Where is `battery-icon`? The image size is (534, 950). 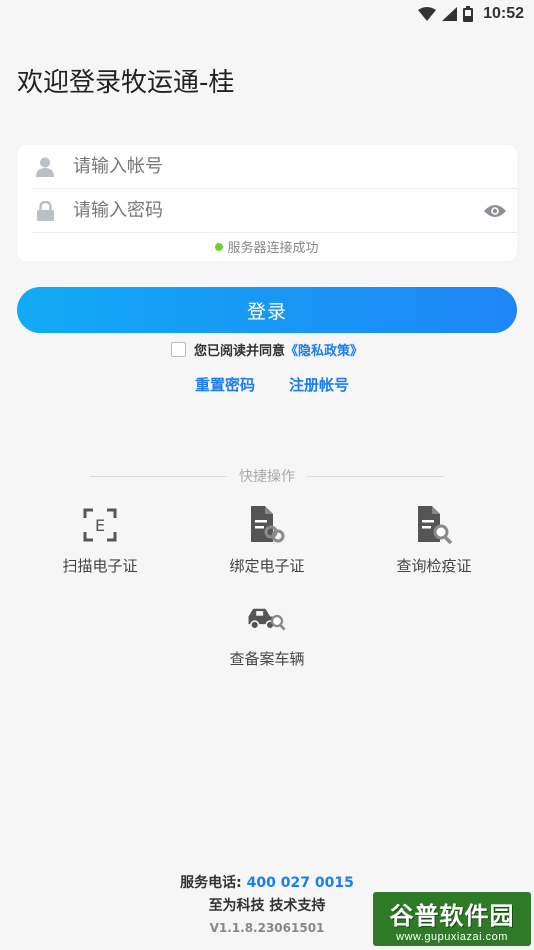 battery-icon is located at coordinates (468, 14).